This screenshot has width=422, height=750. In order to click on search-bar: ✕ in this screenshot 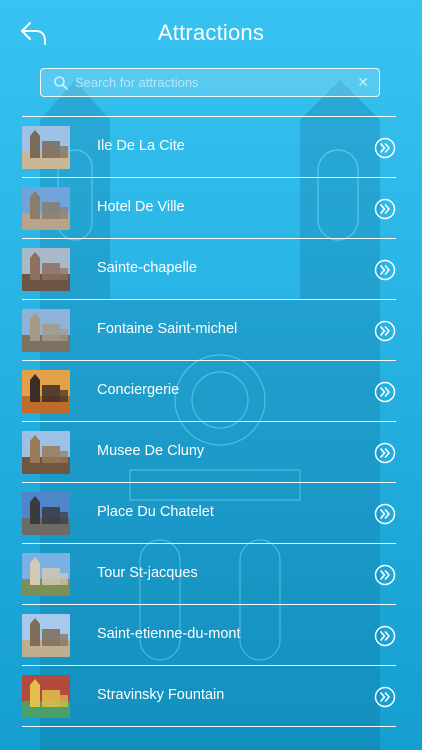, I will do `click(210, 82)`.